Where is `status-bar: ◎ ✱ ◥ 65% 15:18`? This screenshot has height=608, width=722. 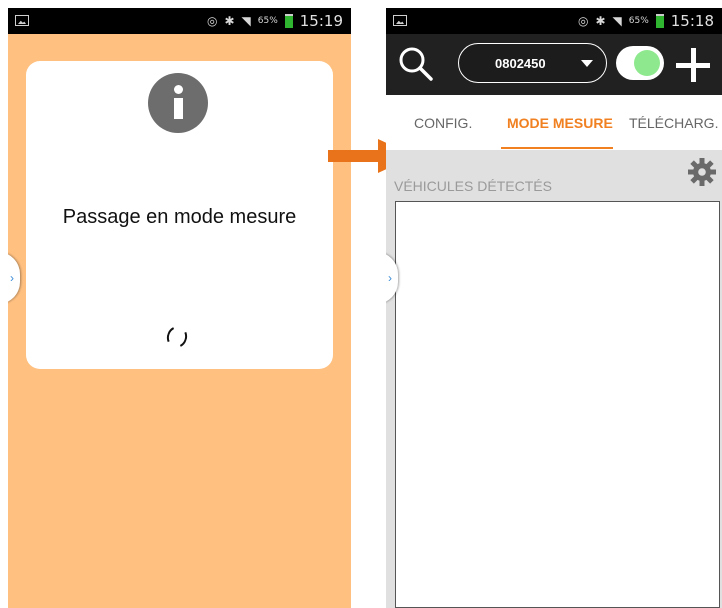 status-bar: ◎ ✱ ◥ 65% 15:18 is located at coordinates (554, 21).